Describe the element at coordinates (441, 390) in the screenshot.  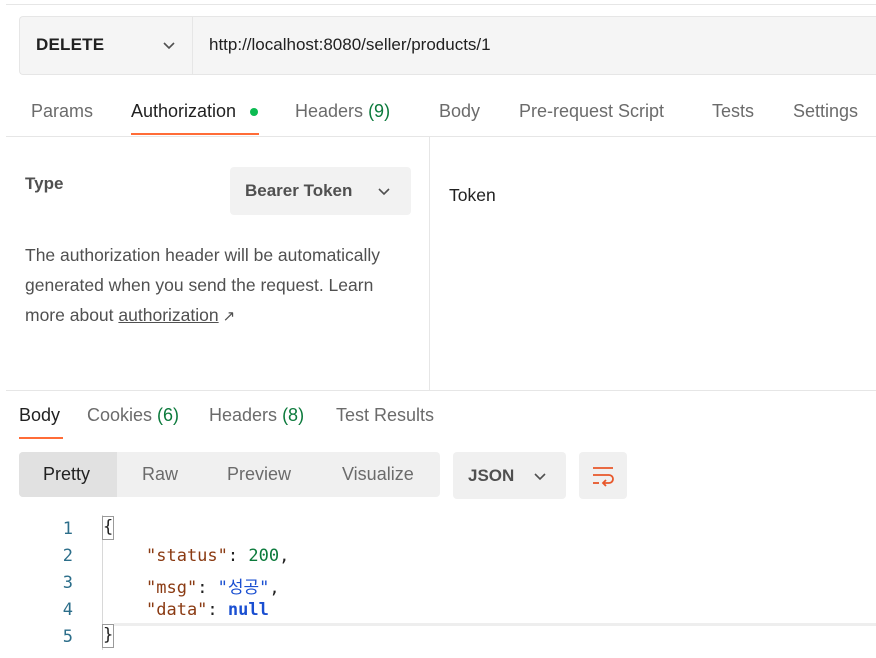
I see `request-response-divider` at that location.